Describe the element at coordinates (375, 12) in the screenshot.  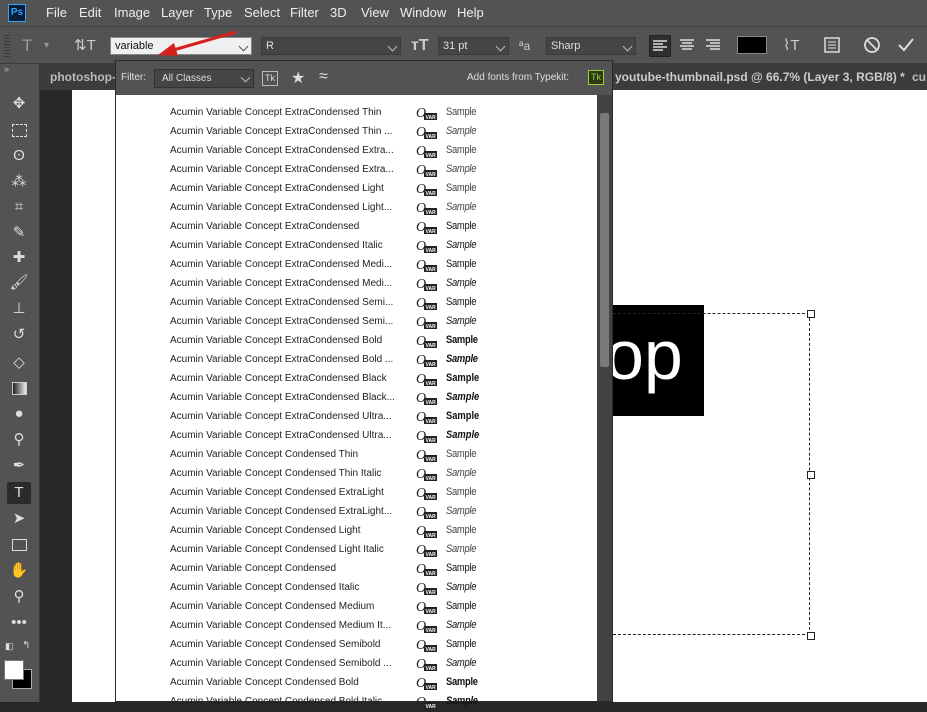
I see `menu-view: View` at that location.